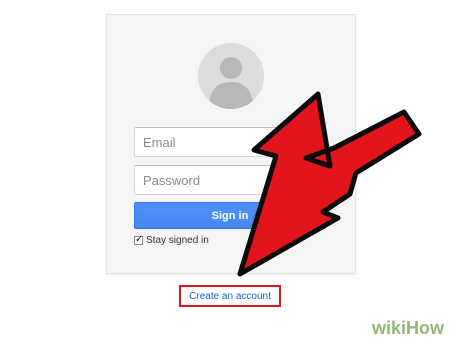 Image resolution: width=460 pixels, height=345 pixels. I want to click on wikihow-watermark: wikiHow wikiHow, so click(413, 327).